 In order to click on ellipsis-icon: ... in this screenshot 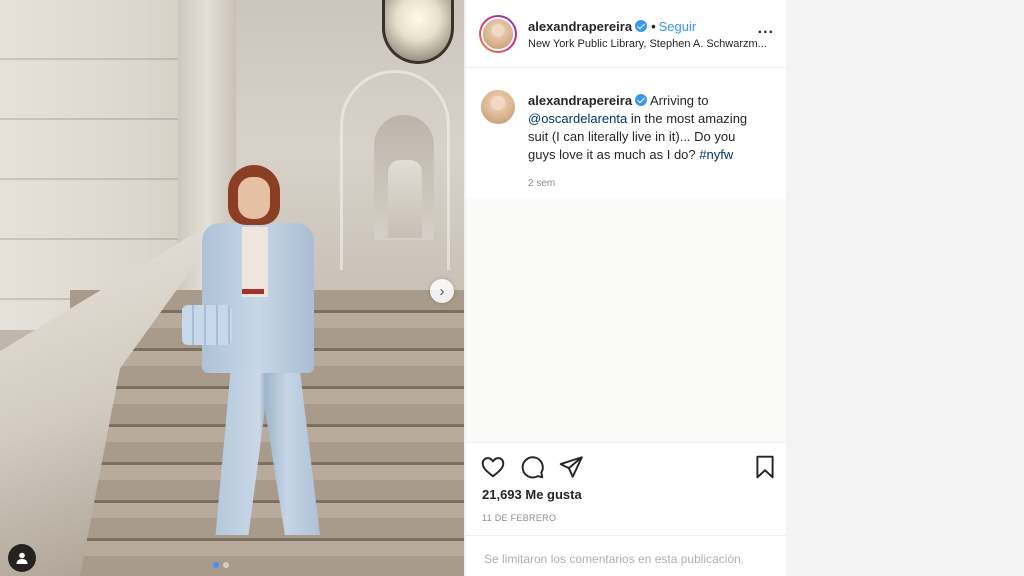, I will do `click(765, 28)`.